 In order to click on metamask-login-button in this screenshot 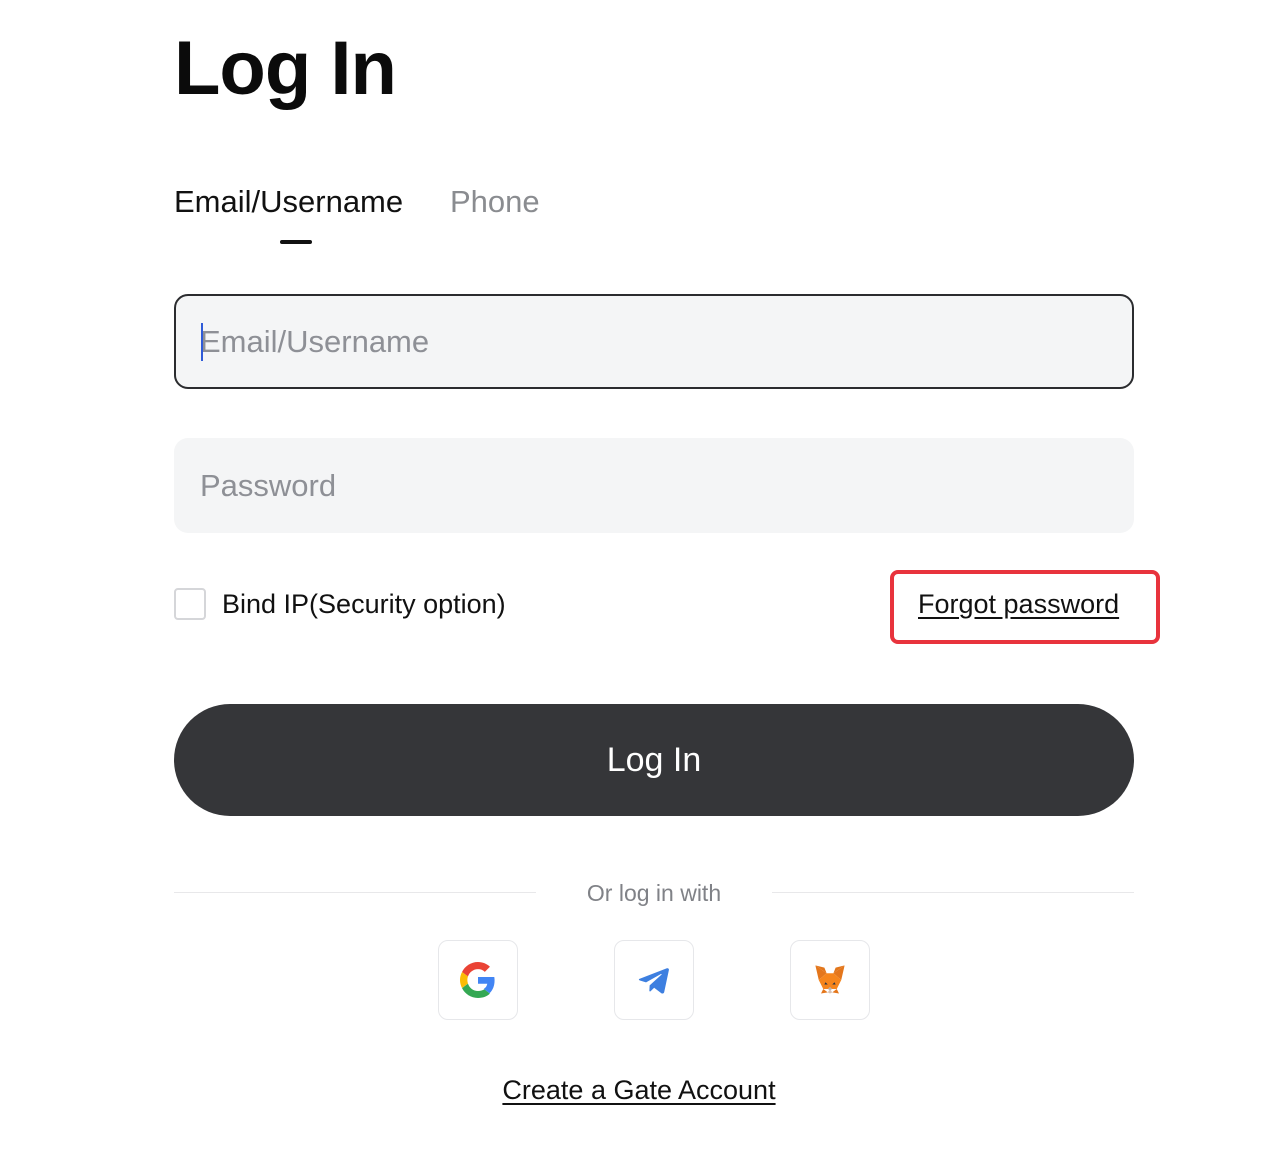, I will do `click(830, 980)`.